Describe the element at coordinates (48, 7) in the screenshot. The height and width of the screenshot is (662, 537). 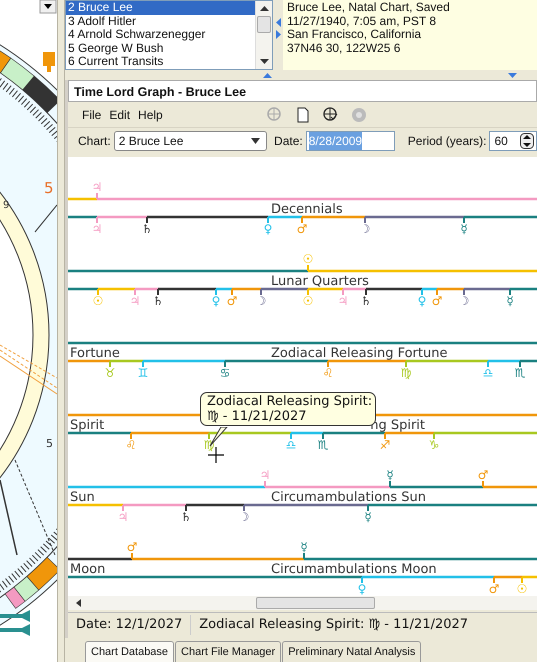
I see `dropdown-button` at that location.